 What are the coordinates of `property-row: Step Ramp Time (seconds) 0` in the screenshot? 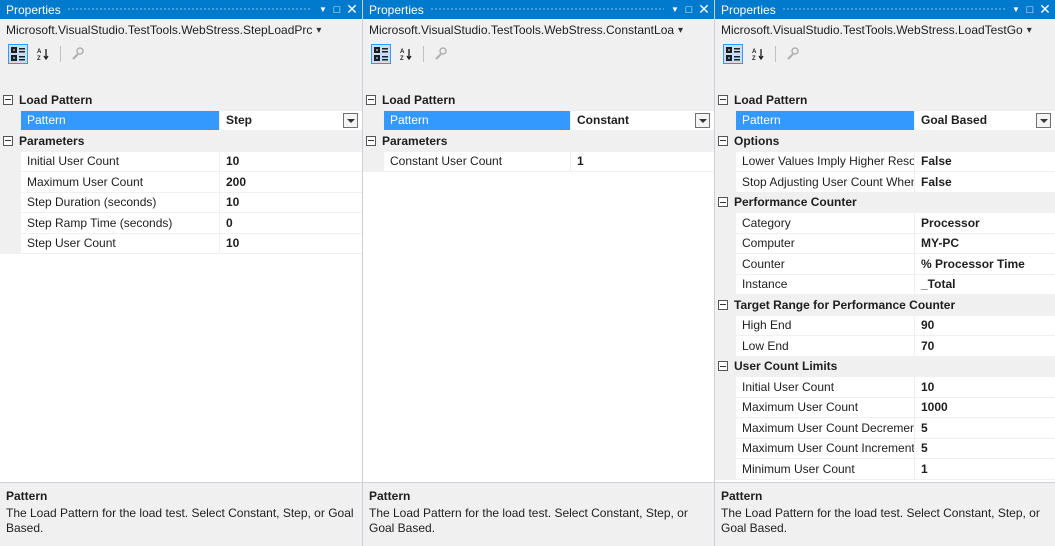 It's located at (181, 223).